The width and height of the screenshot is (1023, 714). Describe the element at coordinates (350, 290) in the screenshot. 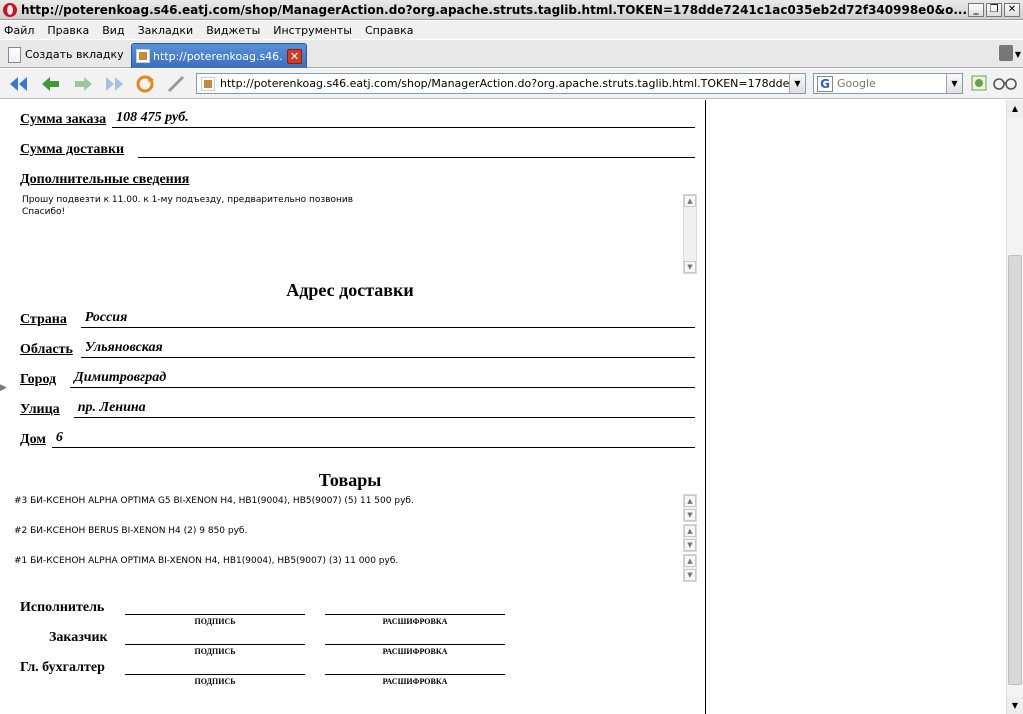

I see `address-section-title: Адрес доставки` at that location.